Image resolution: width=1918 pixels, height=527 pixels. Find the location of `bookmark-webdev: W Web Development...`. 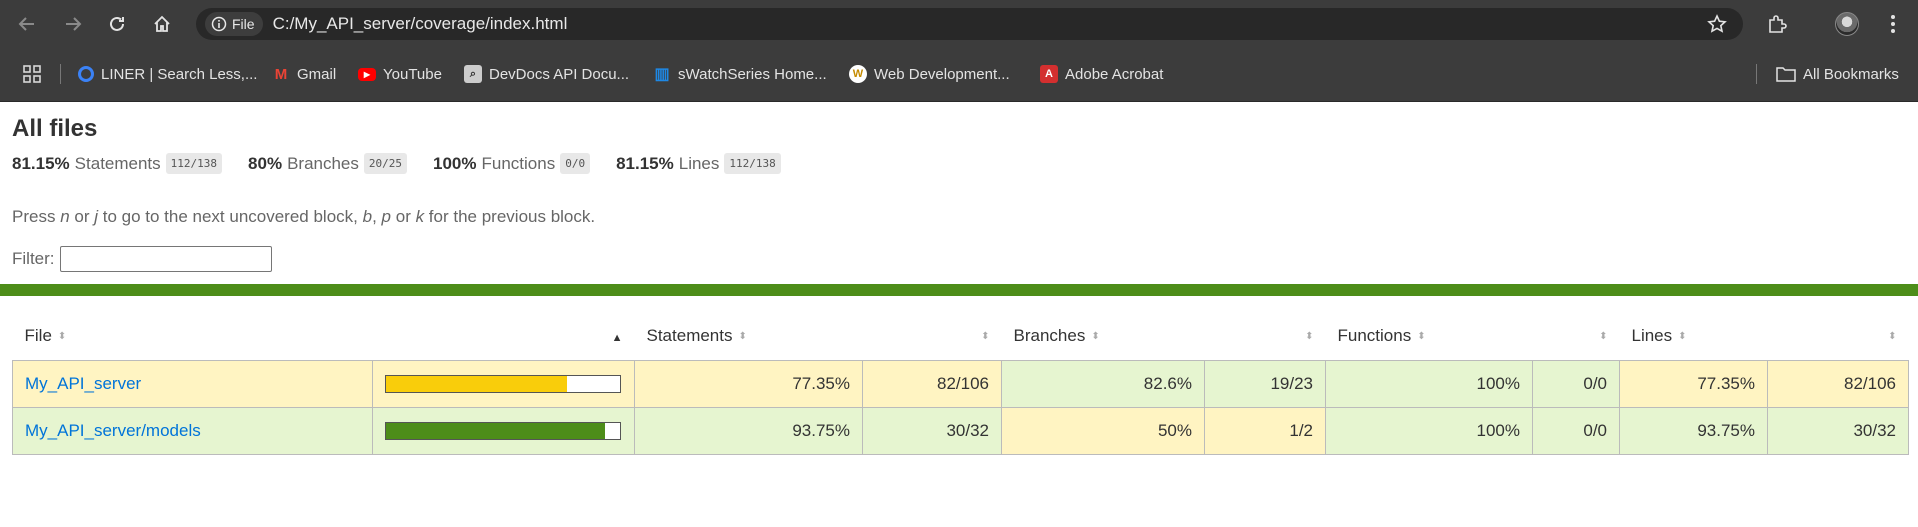

bookmark-webdev: W Web Development... is located at coordinates (929, 74).